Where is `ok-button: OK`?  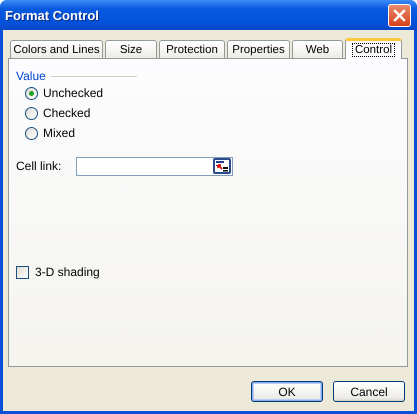 ok-button: OK is located at coordinates (287, 391).